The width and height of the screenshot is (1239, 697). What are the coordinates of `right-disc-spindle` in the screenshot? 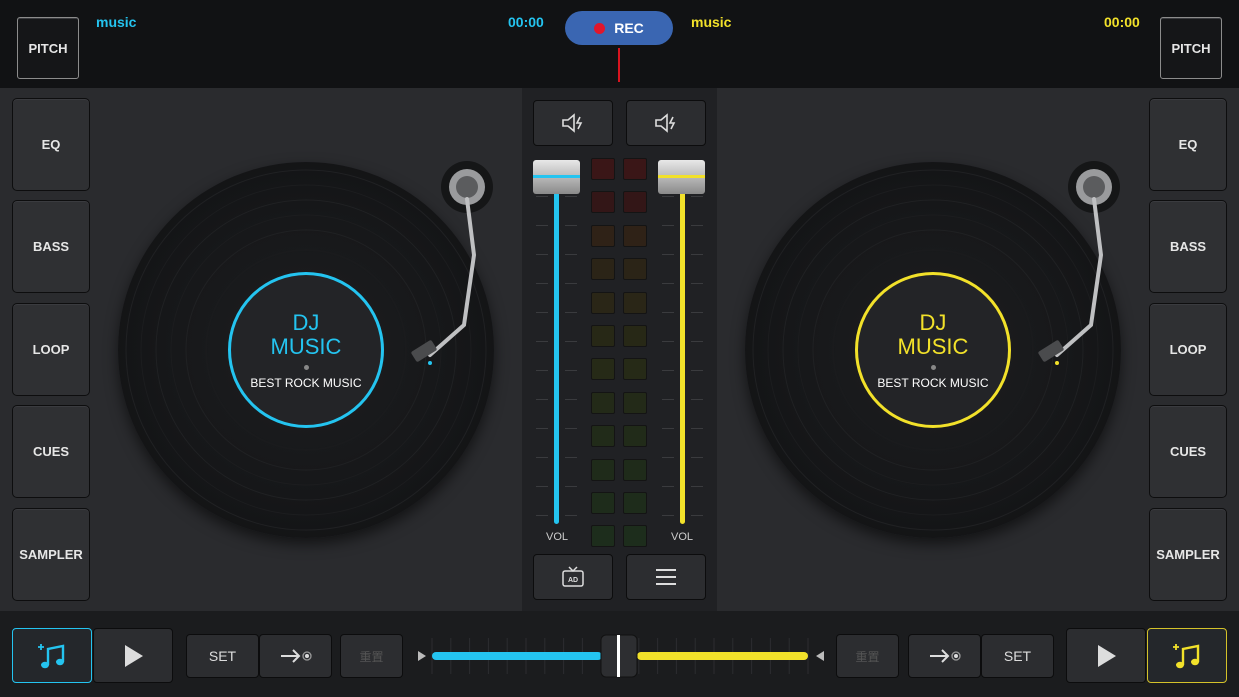 It's located at (933, 367).